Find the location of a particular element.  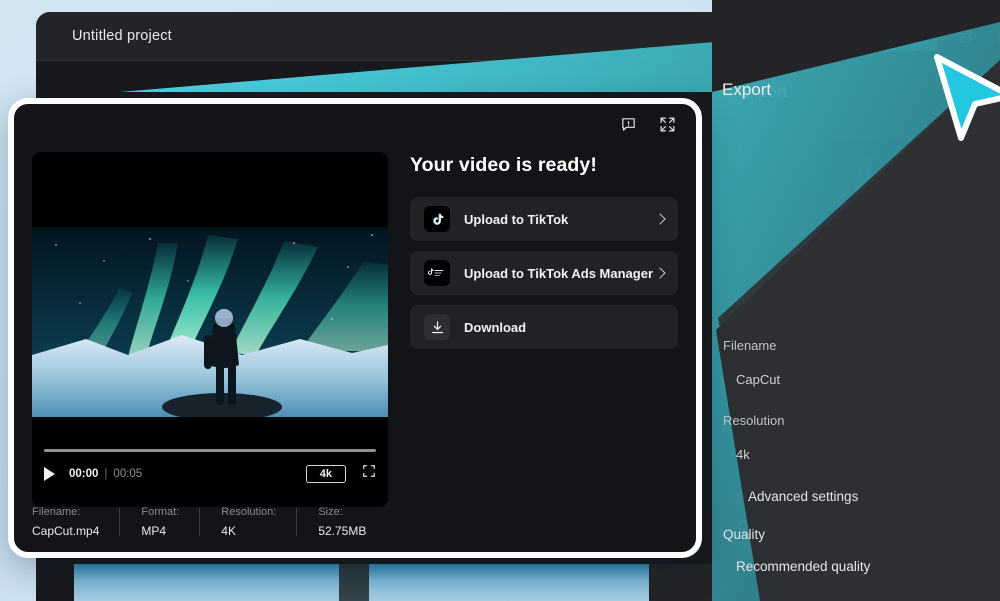

tiktok-icon is located at coordinates (437, 219).